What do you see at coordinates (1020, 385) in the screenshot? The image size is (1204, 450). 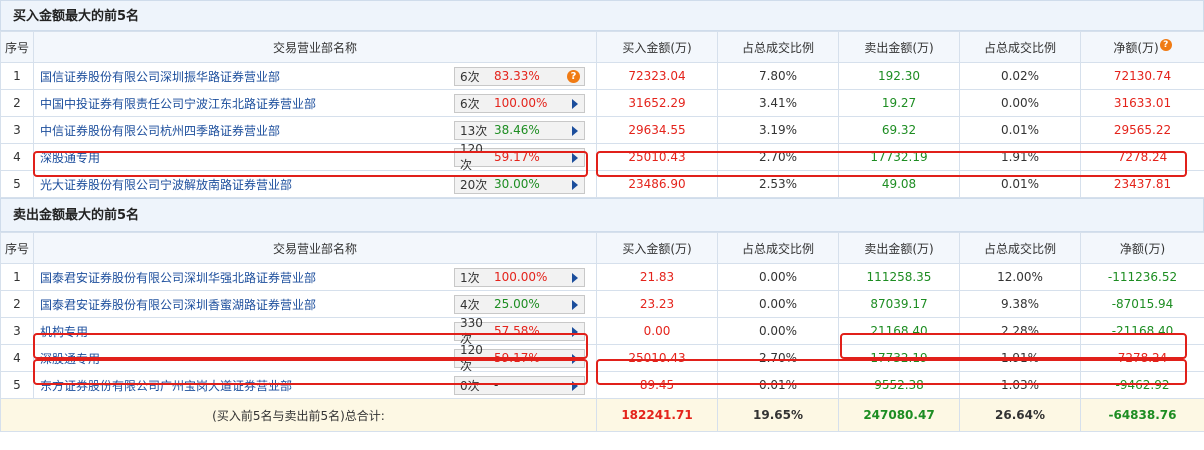 I see `sell-ratio: 1.03%` at bounding box center [1020, 385].